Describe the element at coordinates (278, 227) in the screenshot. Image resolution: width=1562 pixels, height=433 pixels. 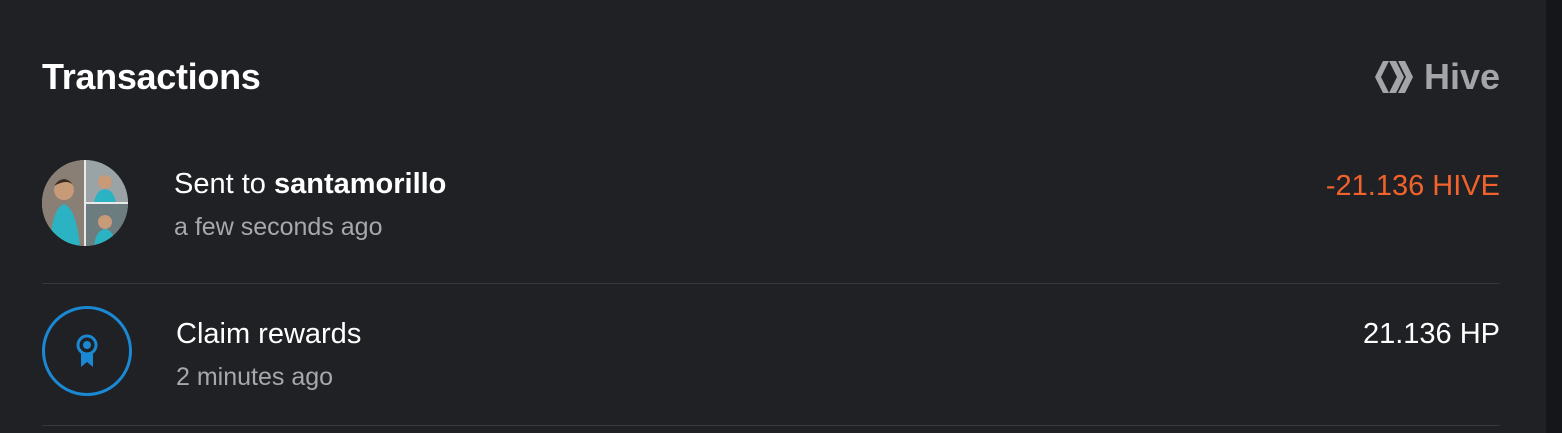
I see `transaction-time: a few seconds ago` at that location.